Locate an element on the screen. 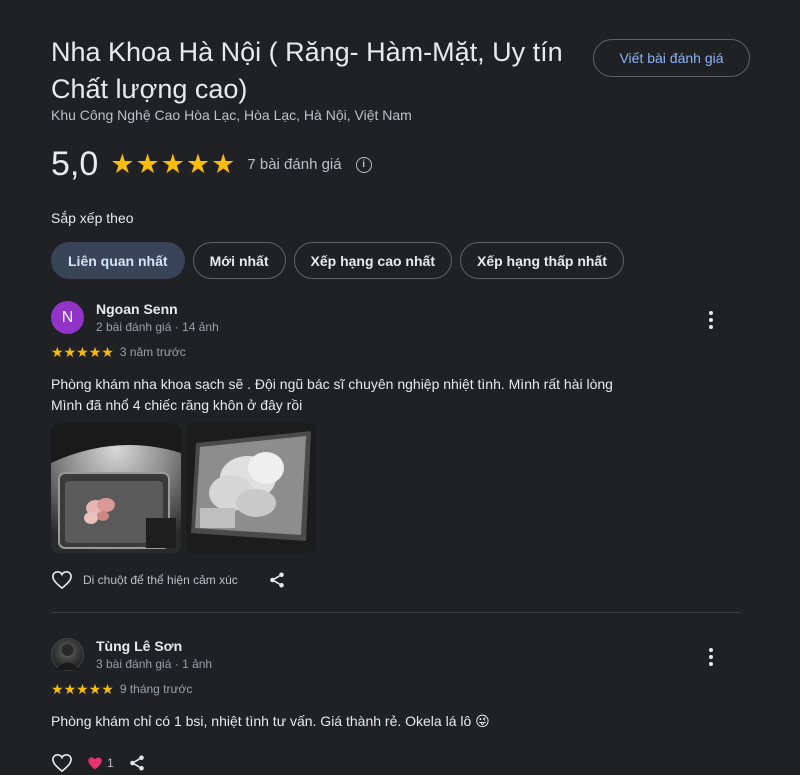 This screenshot has height=775, width=800. rating-summary: 5,0 ★ ★ ★ ★ ★ 7 bài đánh giá i is located at coordinates (211, 164).